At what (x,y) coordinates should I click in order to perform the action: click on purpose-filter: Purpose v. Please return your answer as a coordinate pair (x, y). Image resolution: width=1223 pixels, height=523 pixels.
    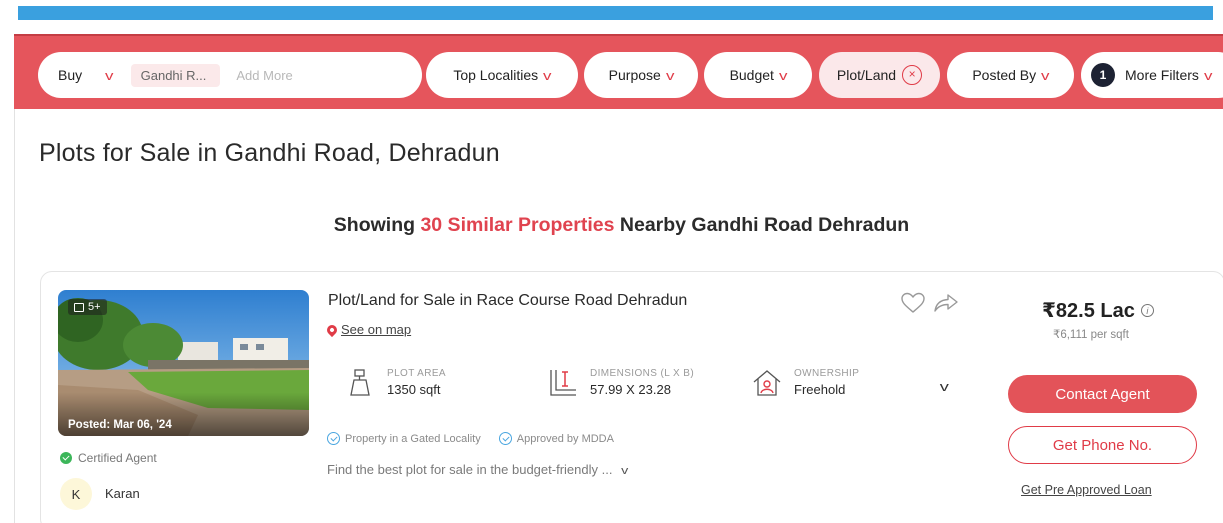
    Looking at the image, I should click on (641, 75).